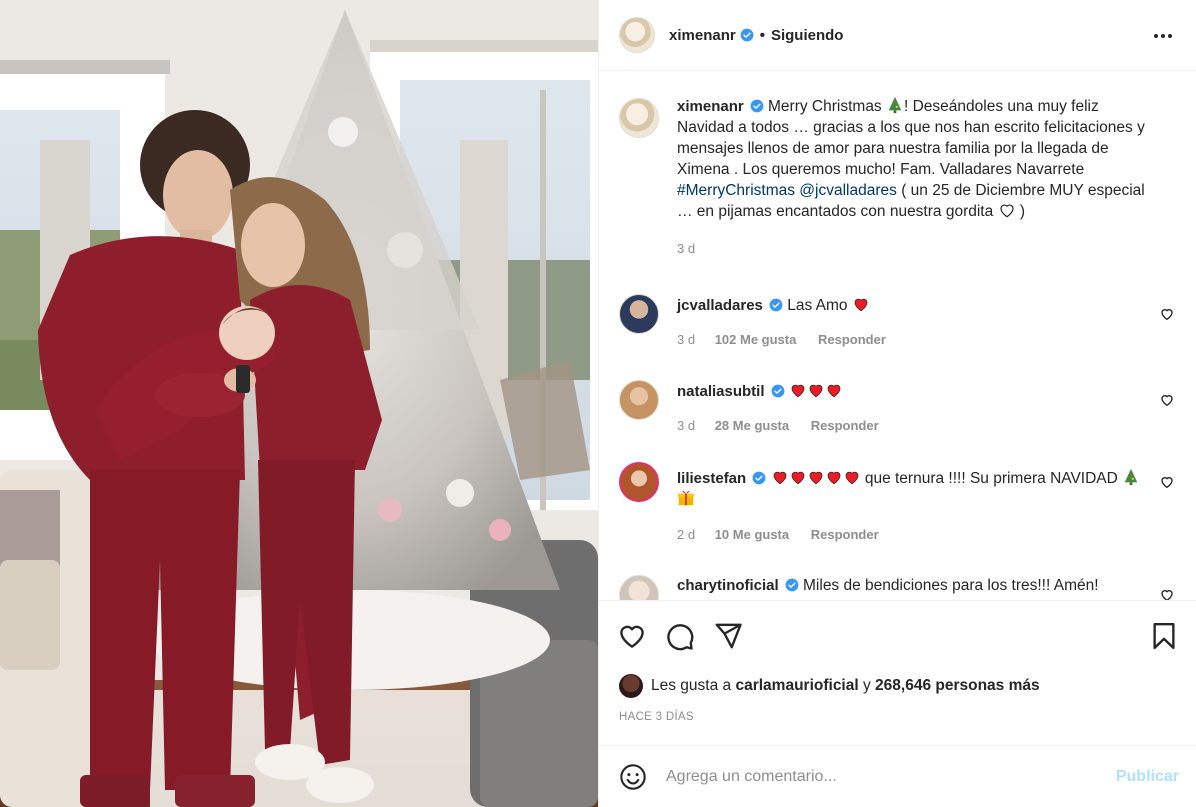 The image size is (1196, 807). Describe the element at coordinates (752, 534) in the screenshot. I see `comment-likes: 10 Me gusta` at that location.